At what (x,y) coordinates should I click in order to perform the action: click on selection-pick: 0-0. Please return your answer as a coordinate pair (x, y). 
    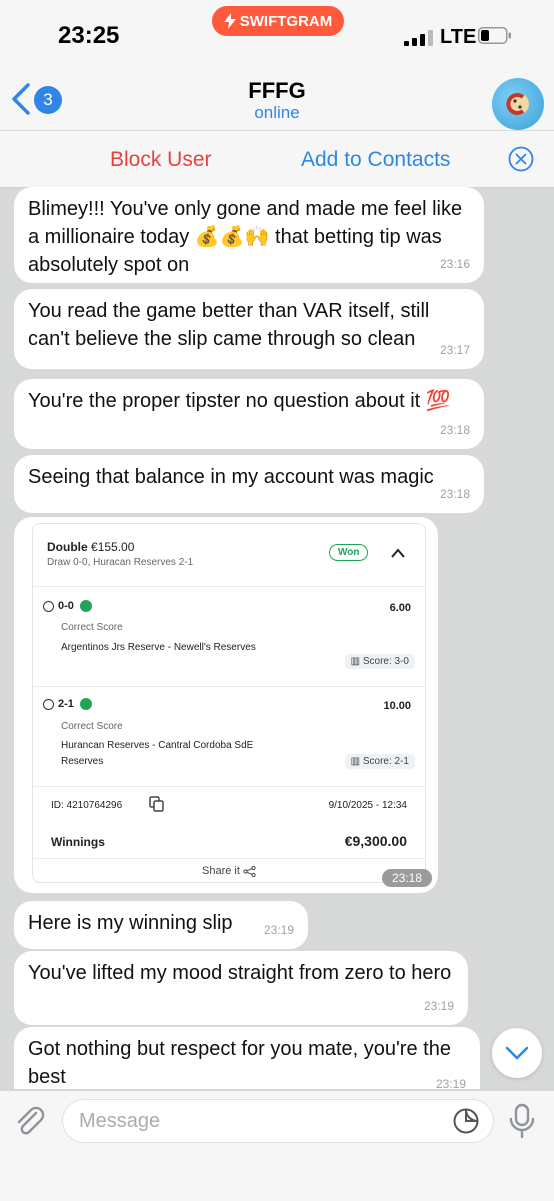
    Looking at the image, I should click on (66, 606).